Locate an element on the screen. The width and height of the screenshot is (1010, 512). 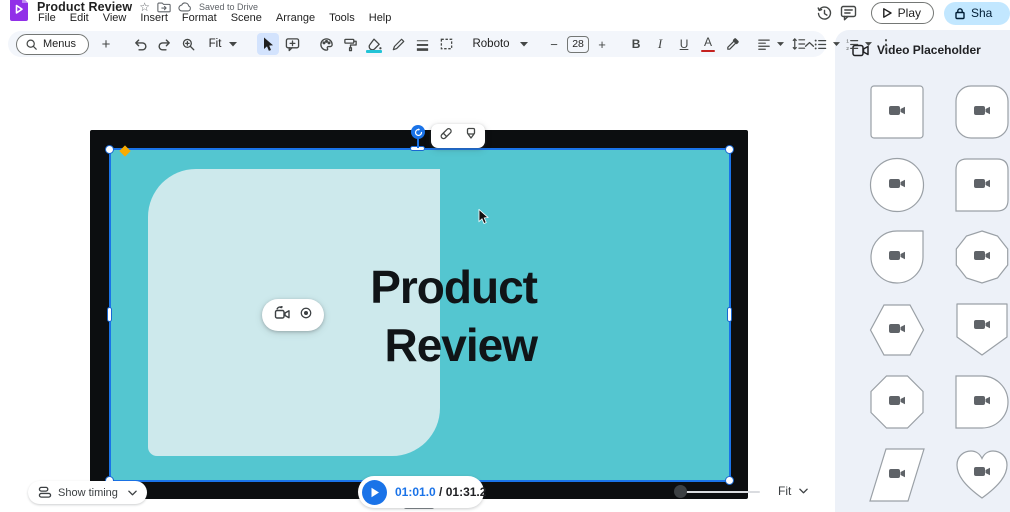
collapse-toolbar-button is located at coordinates (809, 44).